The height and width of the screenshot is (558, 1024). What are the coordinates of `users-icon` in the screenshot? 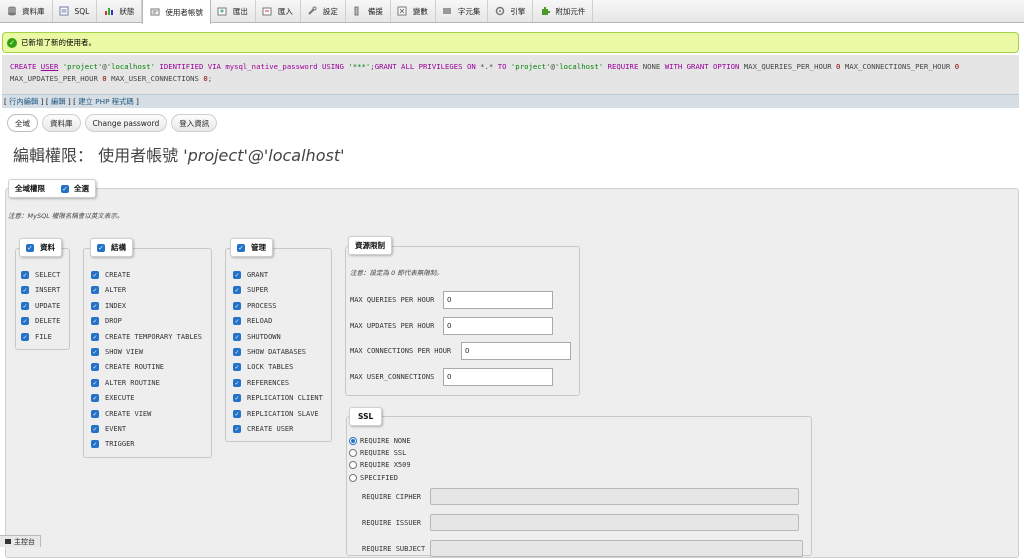 It's located at (154, 12).